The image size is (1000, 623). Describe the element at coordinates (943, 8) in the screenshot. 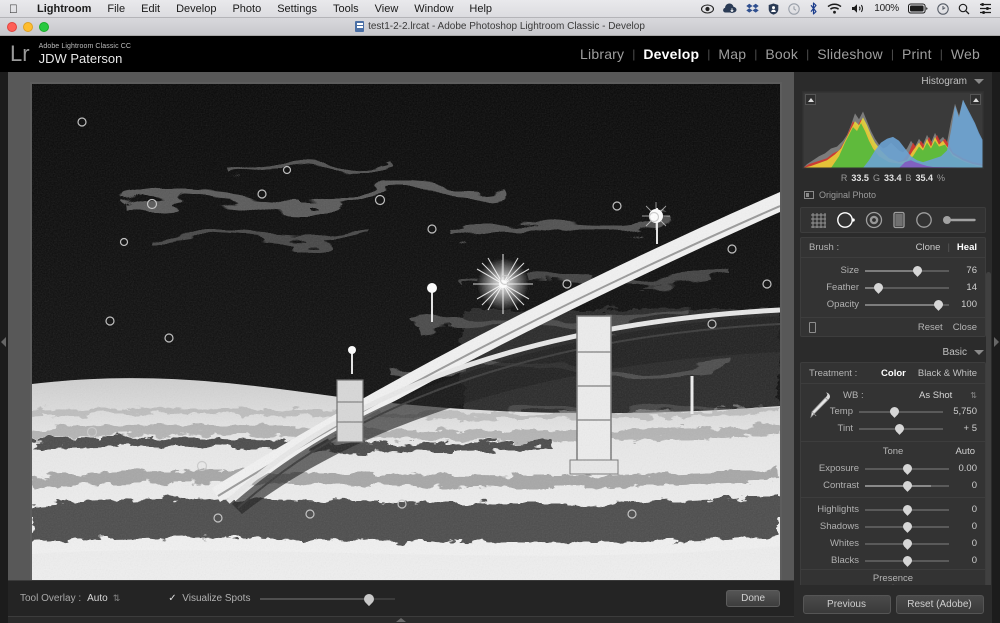

I see `time-machine-icon` at that location.